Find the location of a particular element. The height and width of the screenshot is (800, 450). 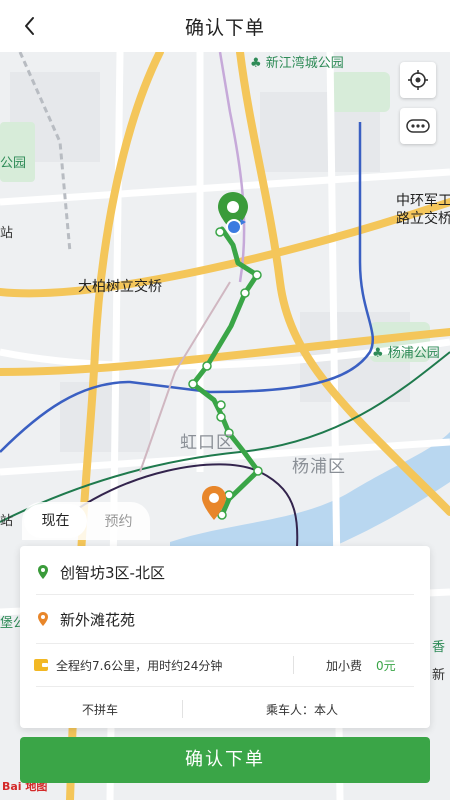

map-label-left-edge-2: 站 is located at coordinates (7, 521).